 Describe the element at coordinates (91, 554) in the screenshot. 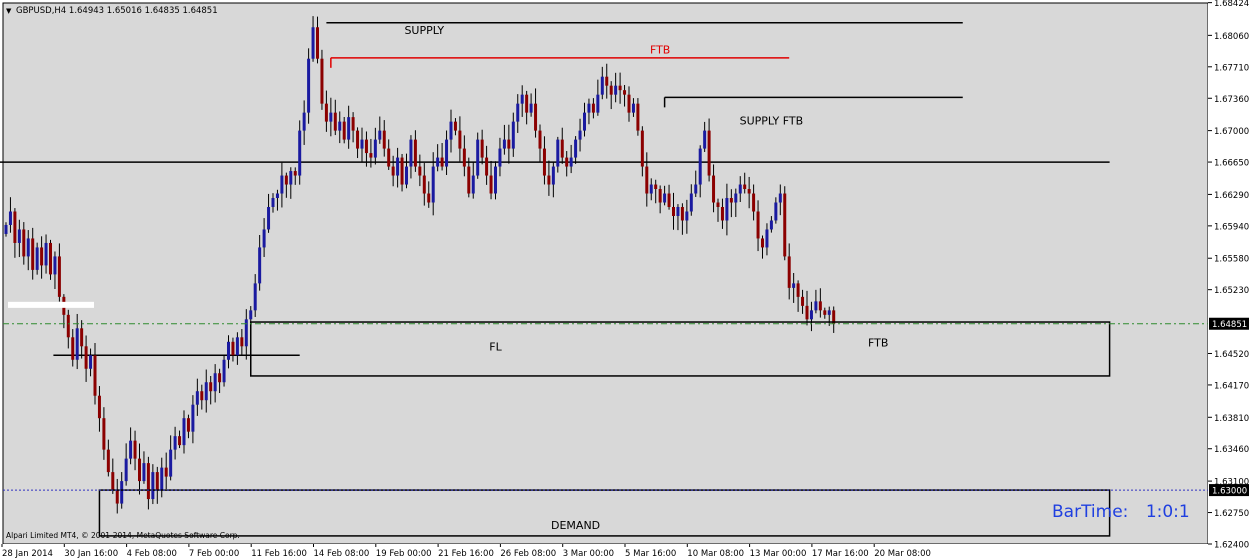

I see `x-tick-label: 30 Jan 16:00` at that location.